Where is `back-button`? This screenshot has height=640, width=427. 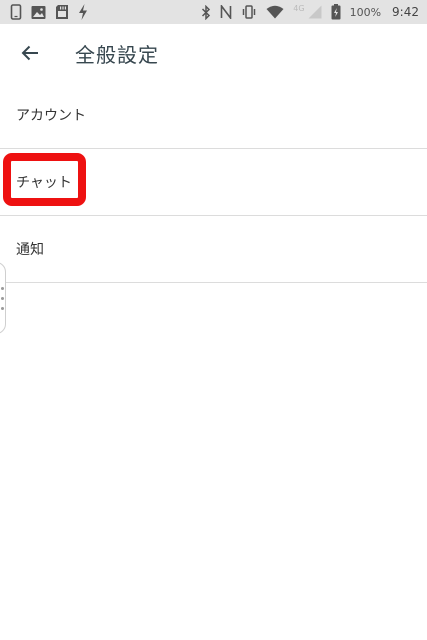
back-button is located at coordinates (30, 53).